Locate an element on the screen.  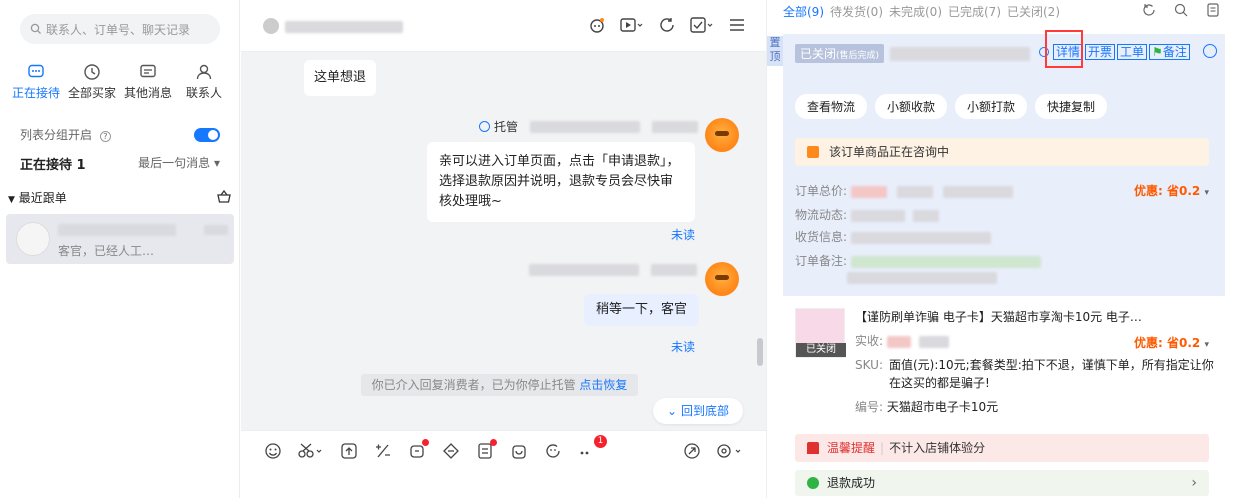
filter-unfinished: 未完成(0) is located at coordinates (915, 11).